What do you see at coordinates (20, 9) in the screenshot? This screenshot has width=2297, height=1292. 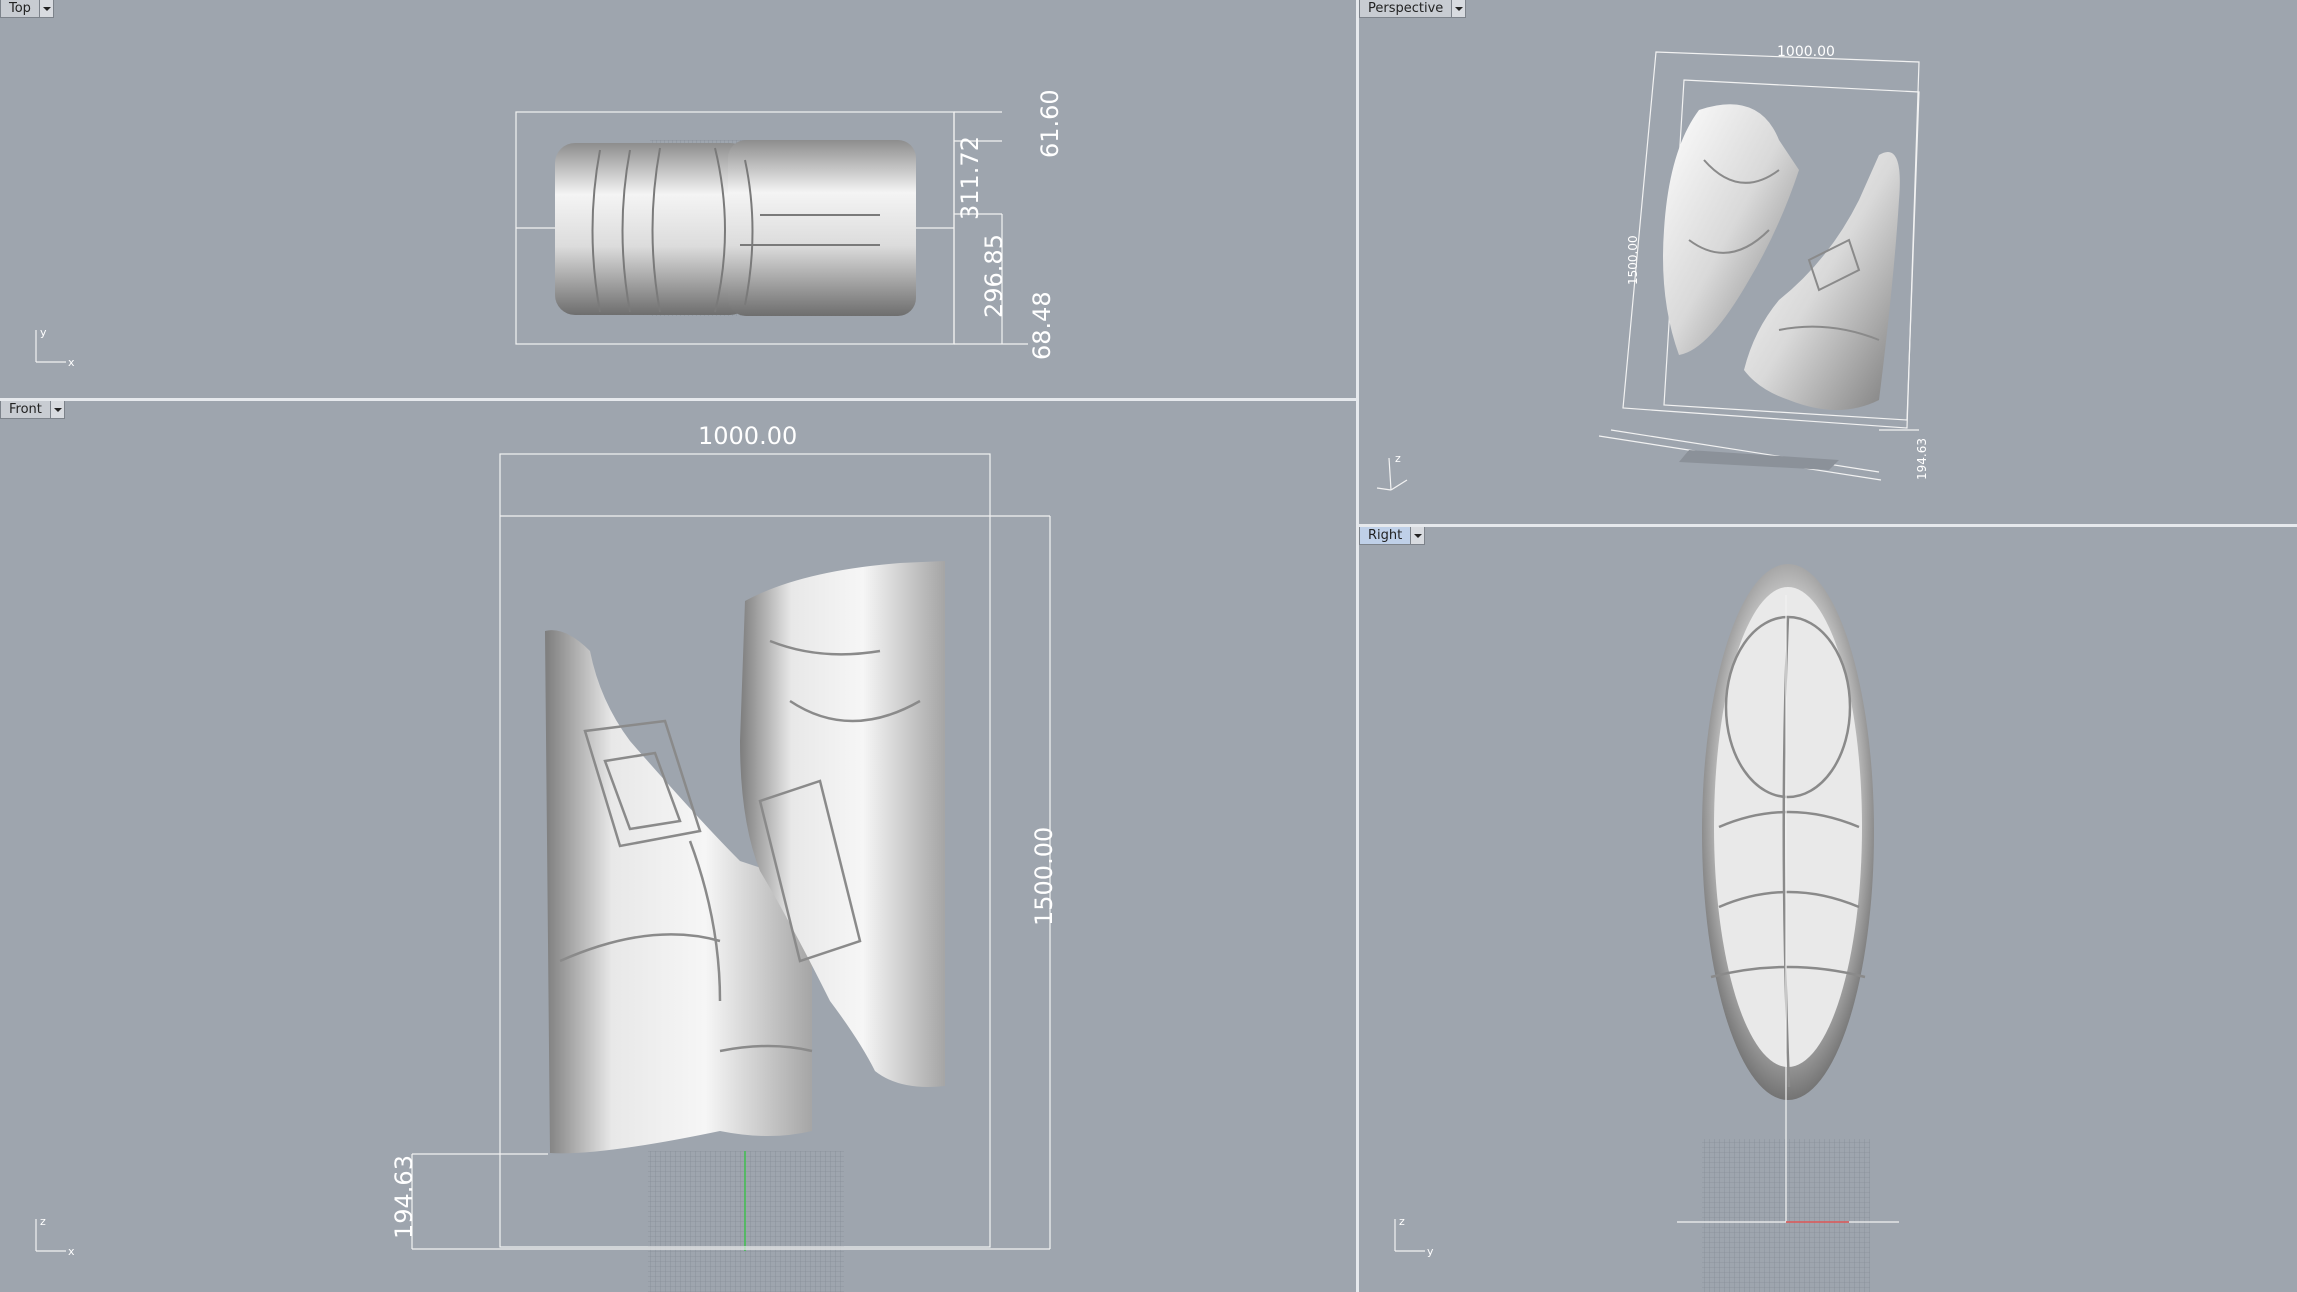 I see `viewport-label: Top` at bounding box center [20, 9].